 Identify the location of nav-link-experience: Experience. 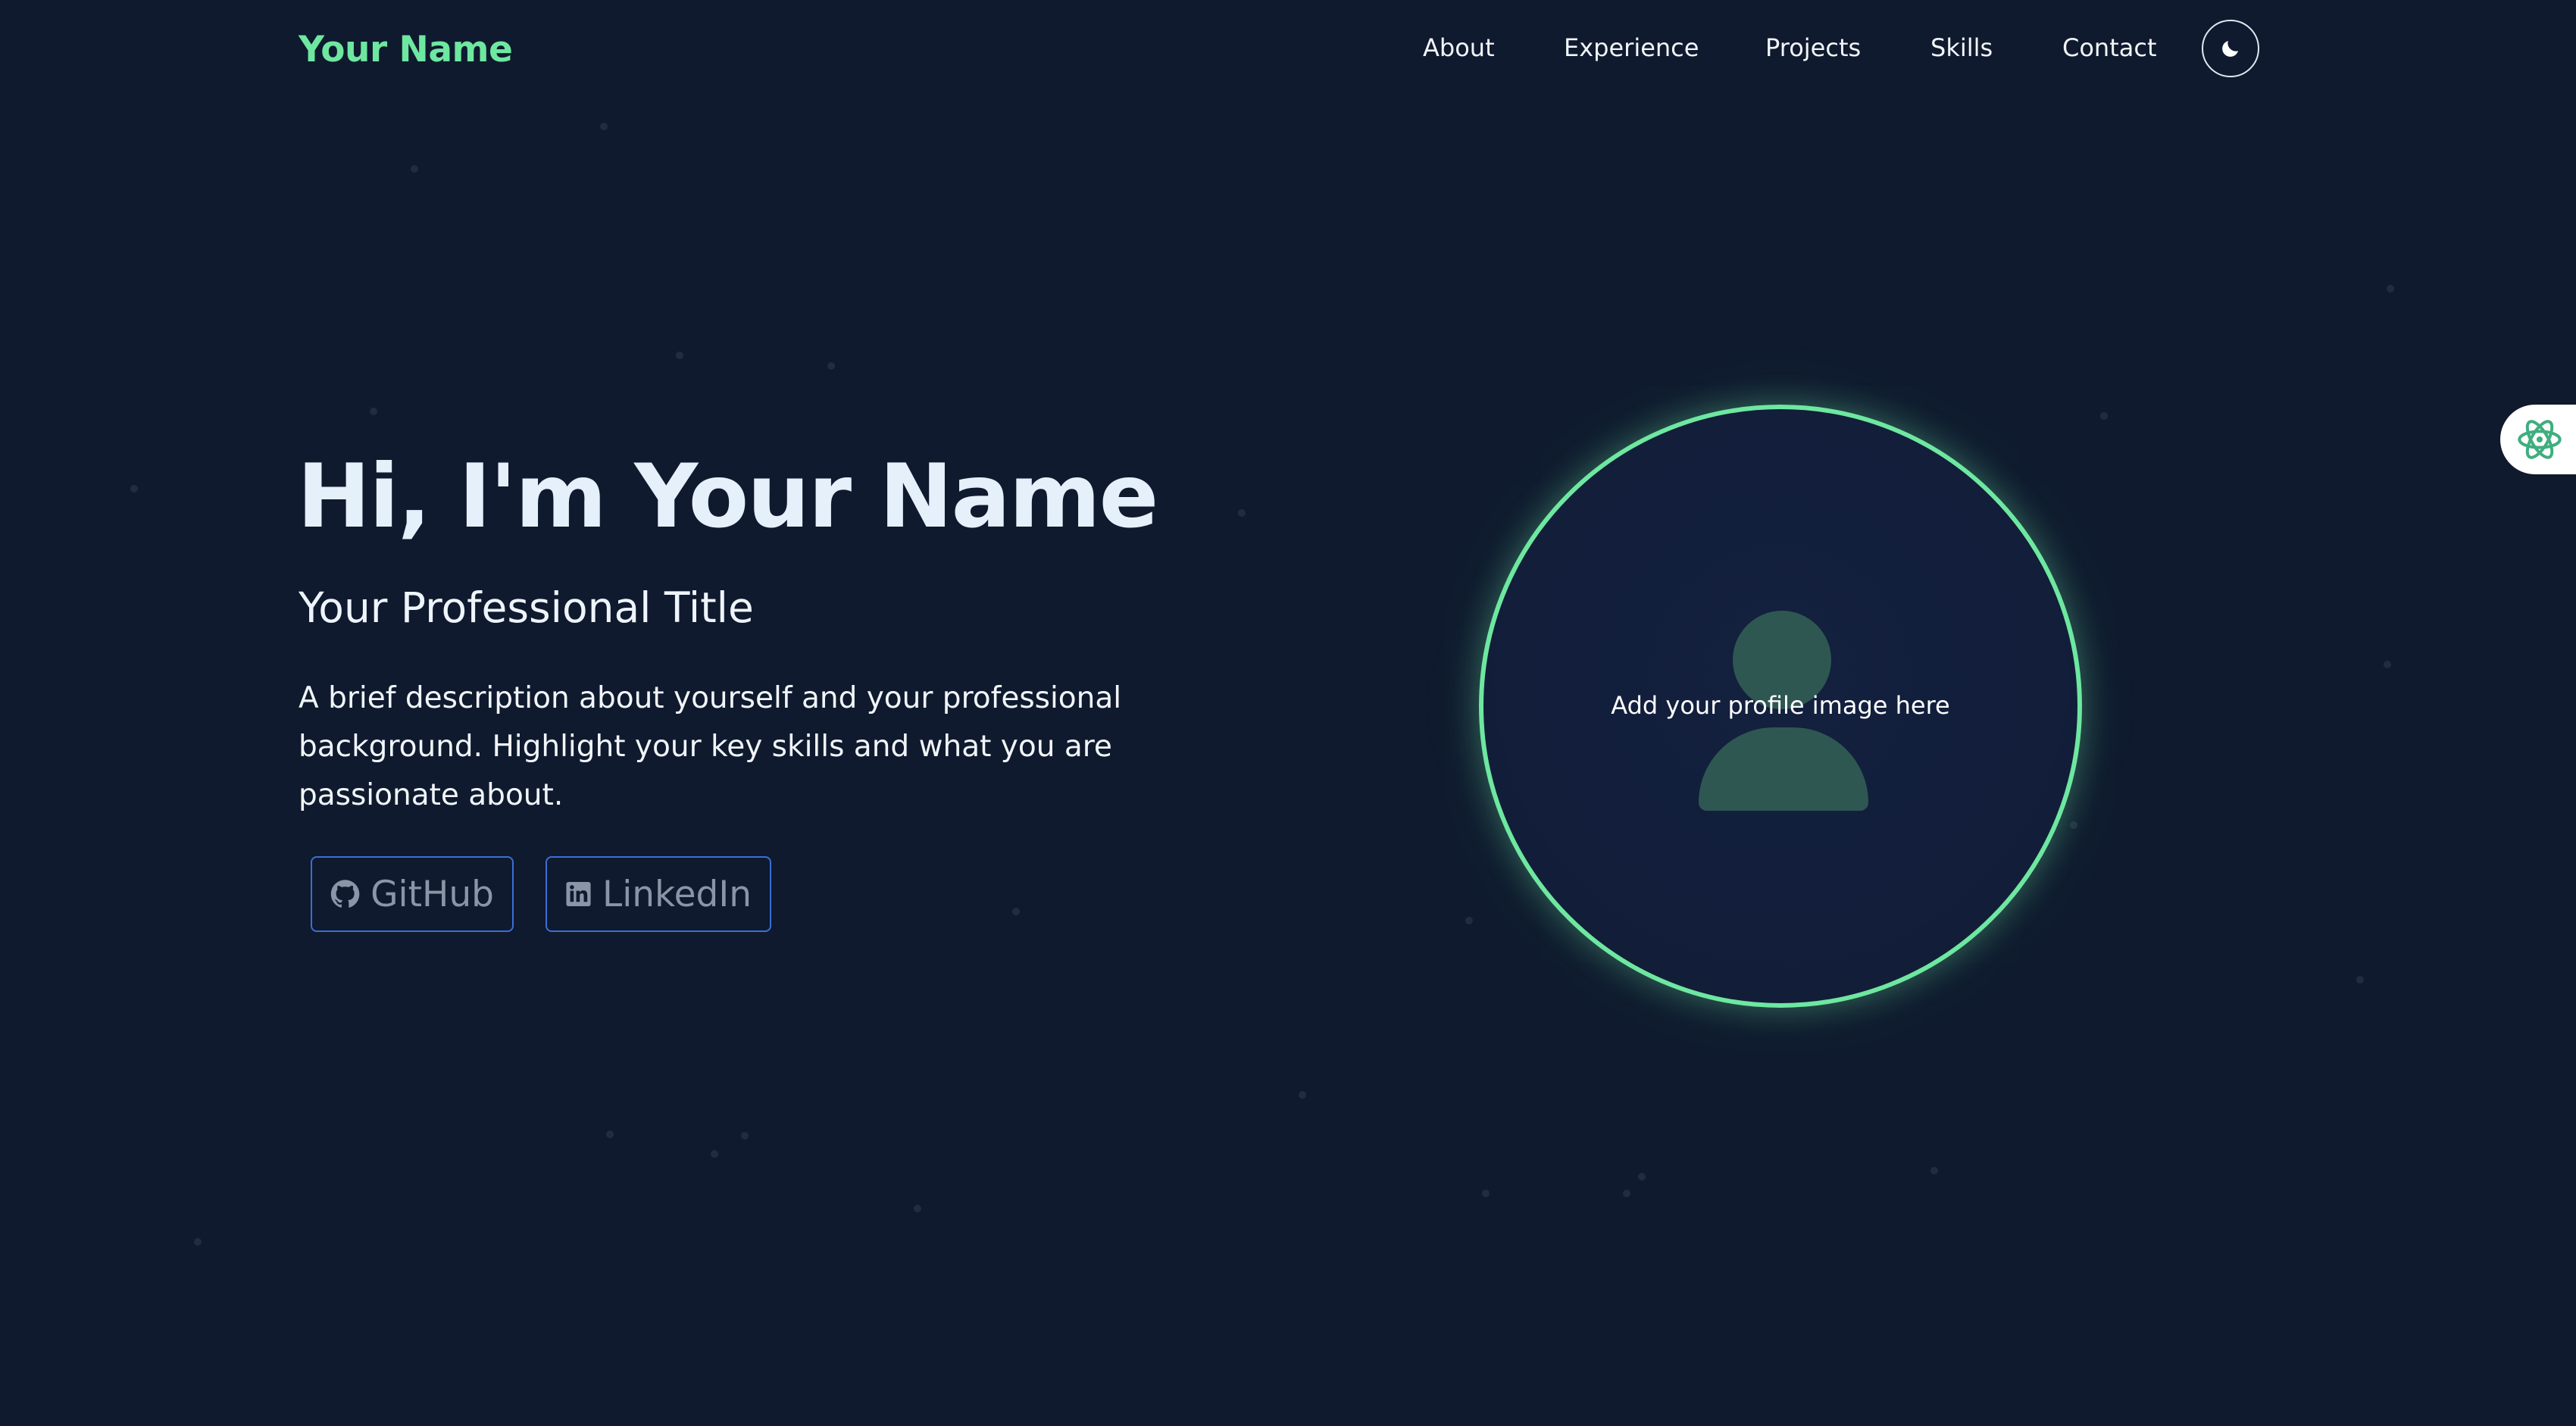
(1632, 48).